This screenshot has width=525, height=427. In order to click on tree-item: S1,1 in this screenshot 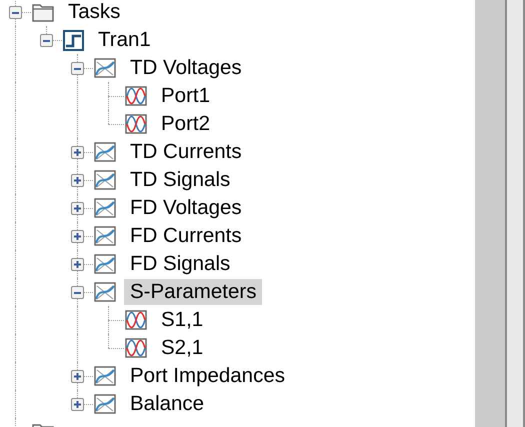, I will do `click(182, 320)`.